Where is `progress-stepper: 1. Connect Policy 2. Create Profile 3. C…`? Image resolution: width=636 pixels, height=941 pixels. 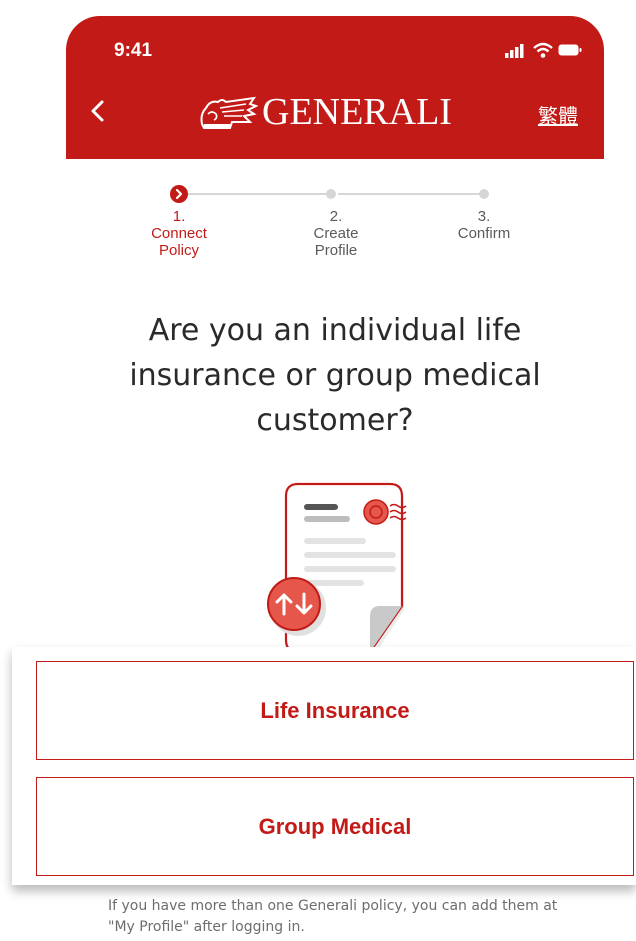 progress-stepper: 1. Connect Policy 2. Create Profile 3. C… is located at coordinates (335, 240).